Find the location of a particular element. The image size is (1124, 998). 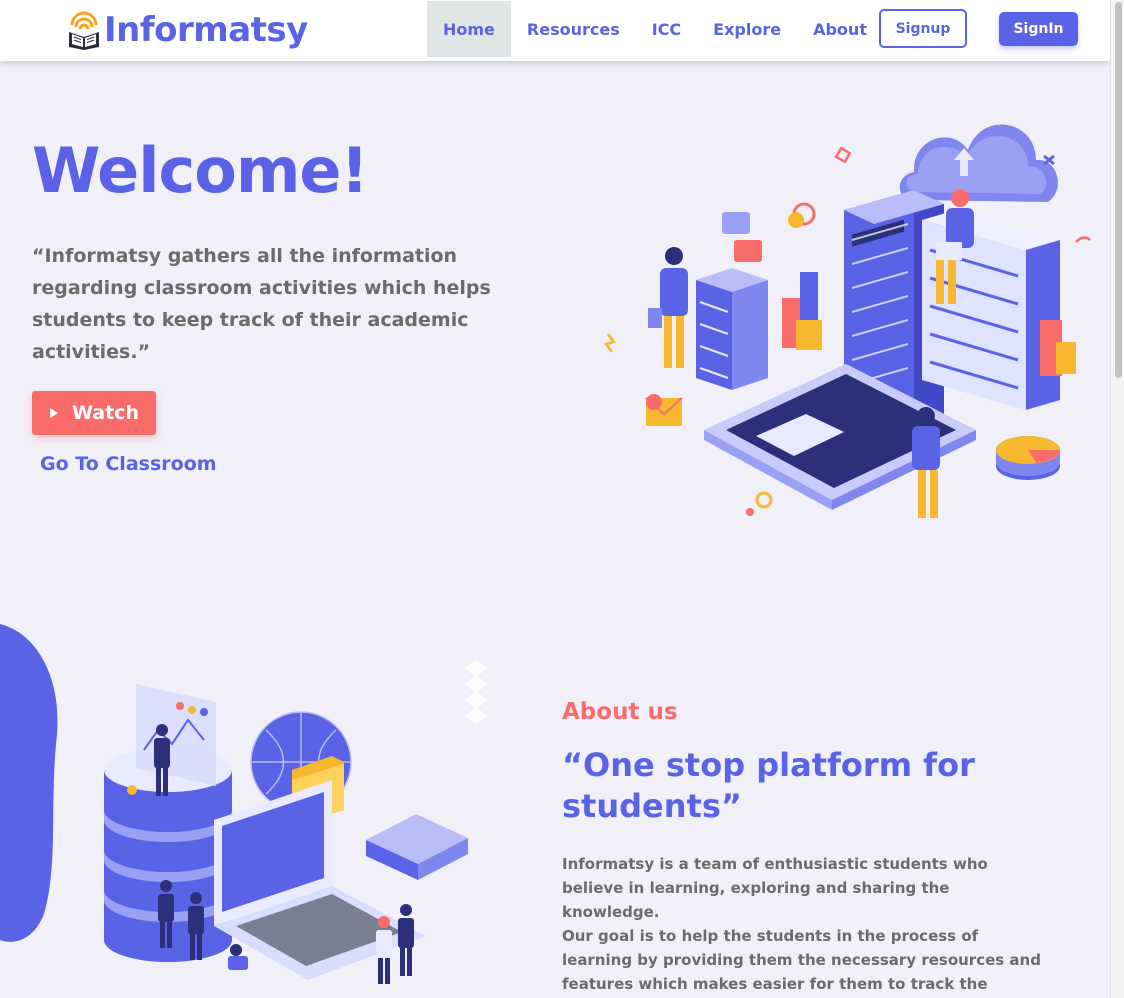

main-nav: Home Resources ICC Explore About is located at coordinates (655, 29).